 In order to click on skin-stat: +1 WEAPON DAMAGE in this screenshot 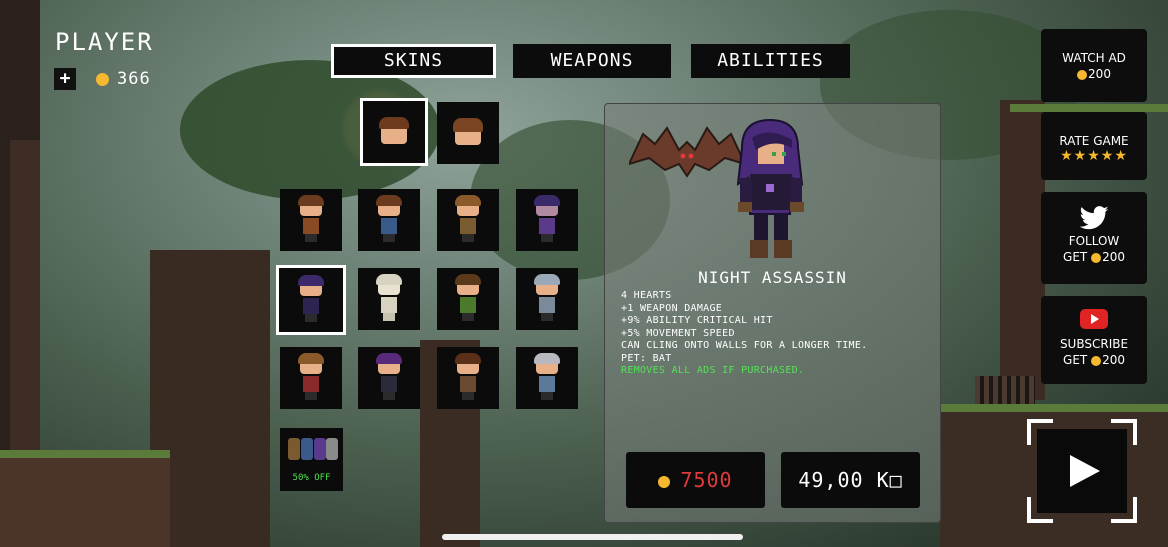, I will do `click(672, 308)`.